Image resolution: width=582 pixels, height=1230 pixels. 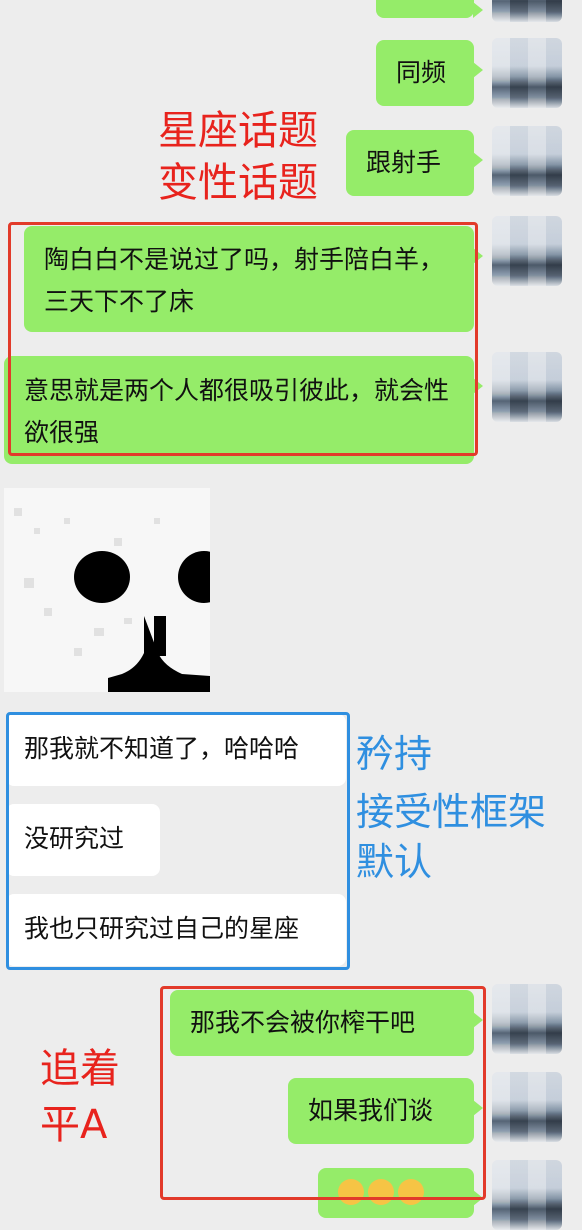 I want to click on annotation-topic: 星座话题, so click(x=238, y=131).